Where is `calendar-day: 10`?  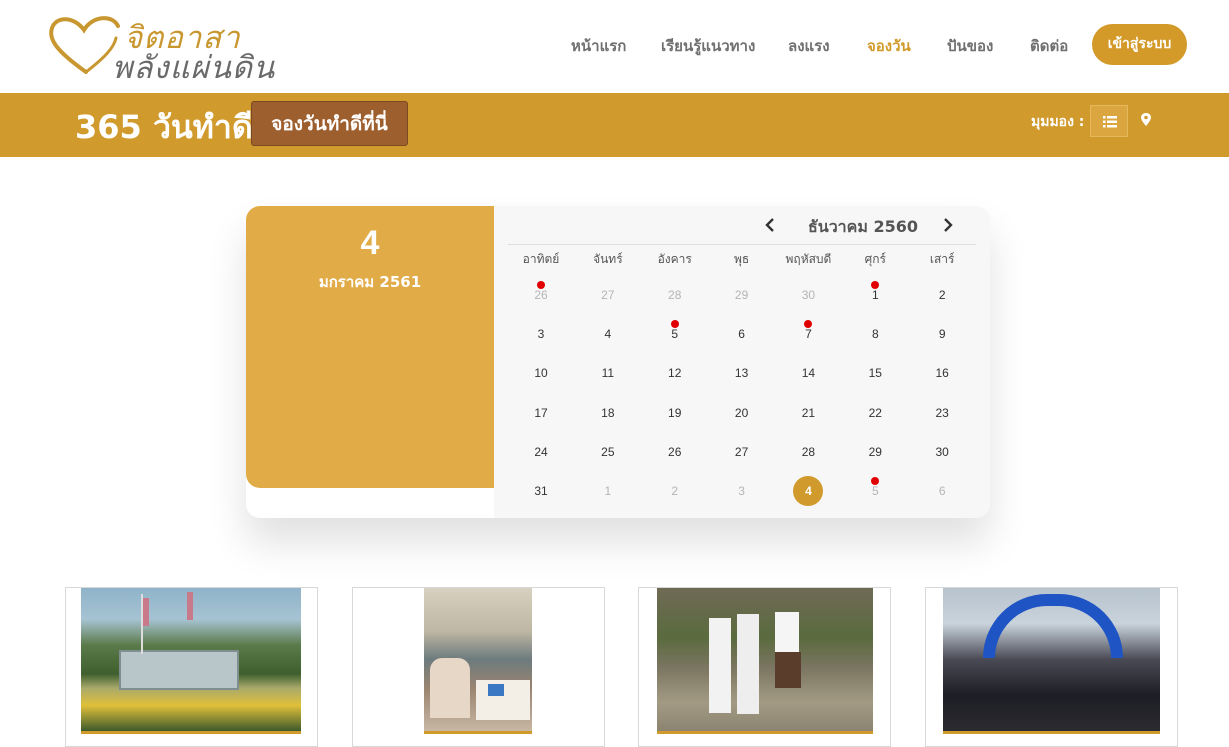
calendar-day: 10 is located at coordinates (541, 373).